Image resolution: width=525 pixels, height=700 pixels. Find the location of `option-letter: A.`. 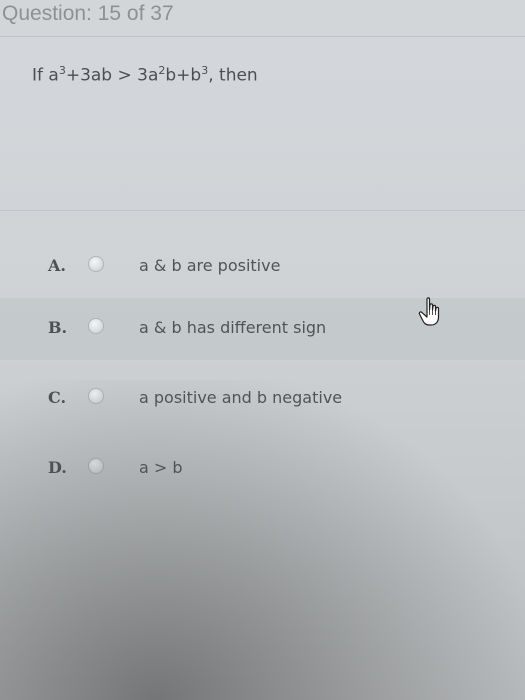

option-letter: A. is located at coordinates (57, 265).